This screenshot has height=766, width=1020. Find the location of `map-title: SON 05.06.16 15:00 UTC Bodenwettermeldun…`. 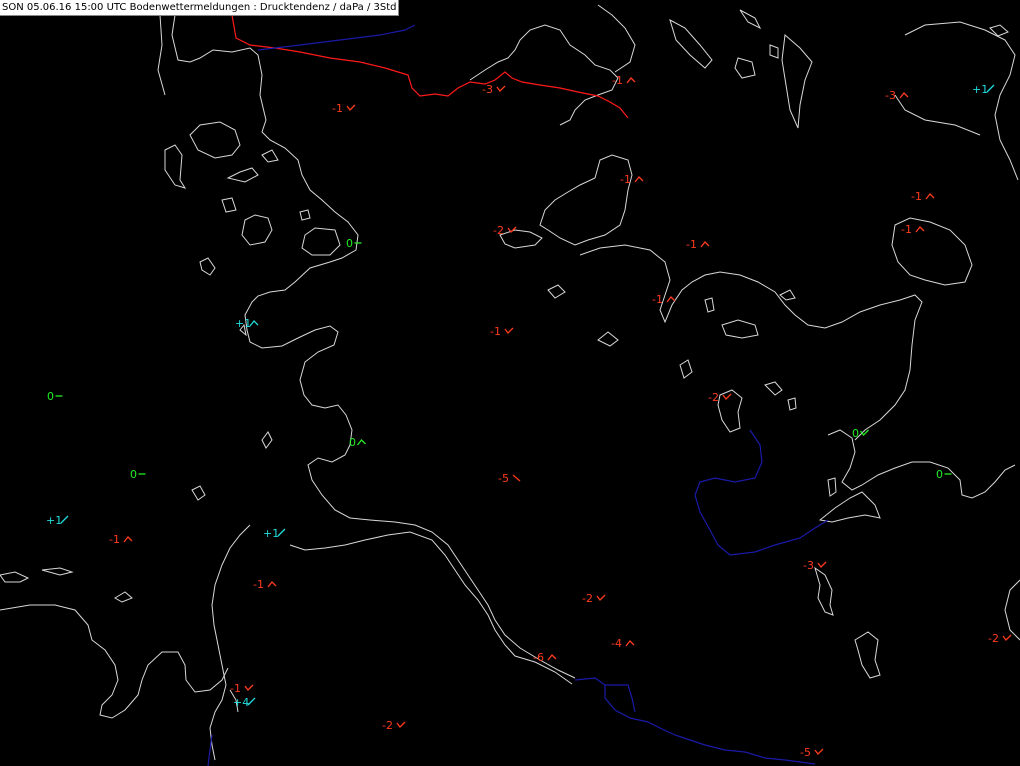

map-title: SON 05.06.16 15:00 UTC Bodenwettermeldun… is located at coordinates (200, 8).